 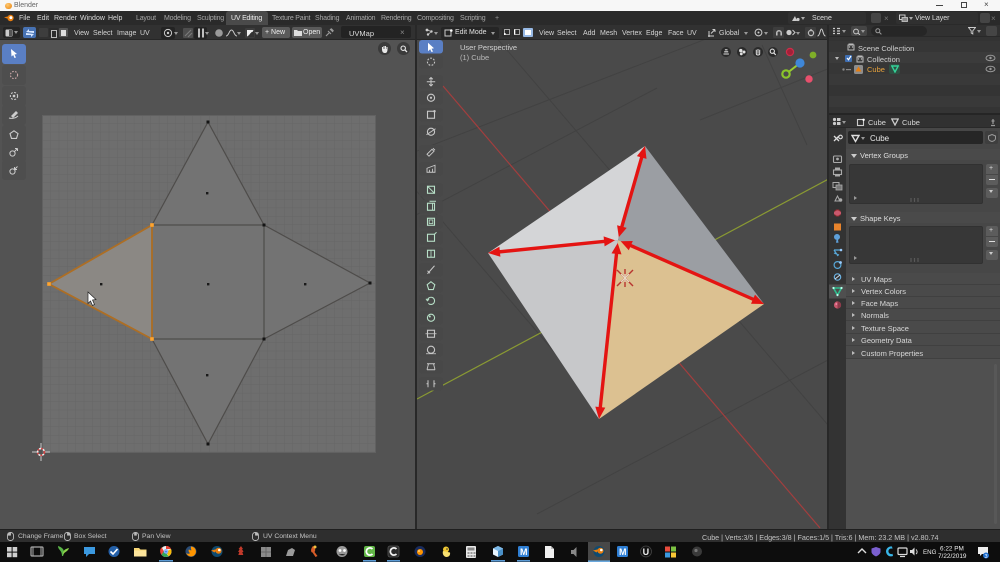 What do you see at coordinates (474, 57) in the screenshot?
I see `svg-text: (1) Cube` at bounding box center [474, 57].